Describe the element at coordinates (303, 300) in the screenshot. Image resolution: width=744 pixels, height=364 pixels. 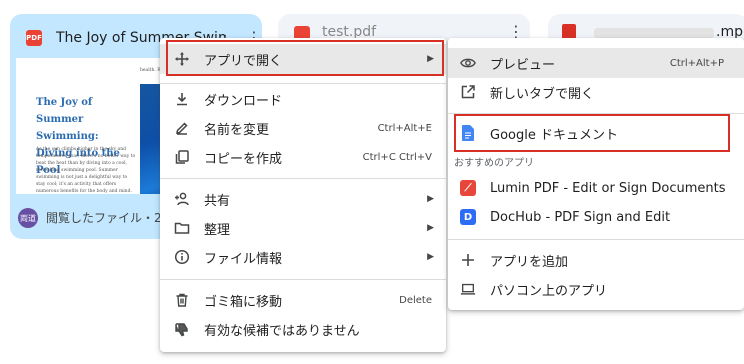
I see `menu-item-move-to-trash: ゴミ箱に移動 Delete` at that location.